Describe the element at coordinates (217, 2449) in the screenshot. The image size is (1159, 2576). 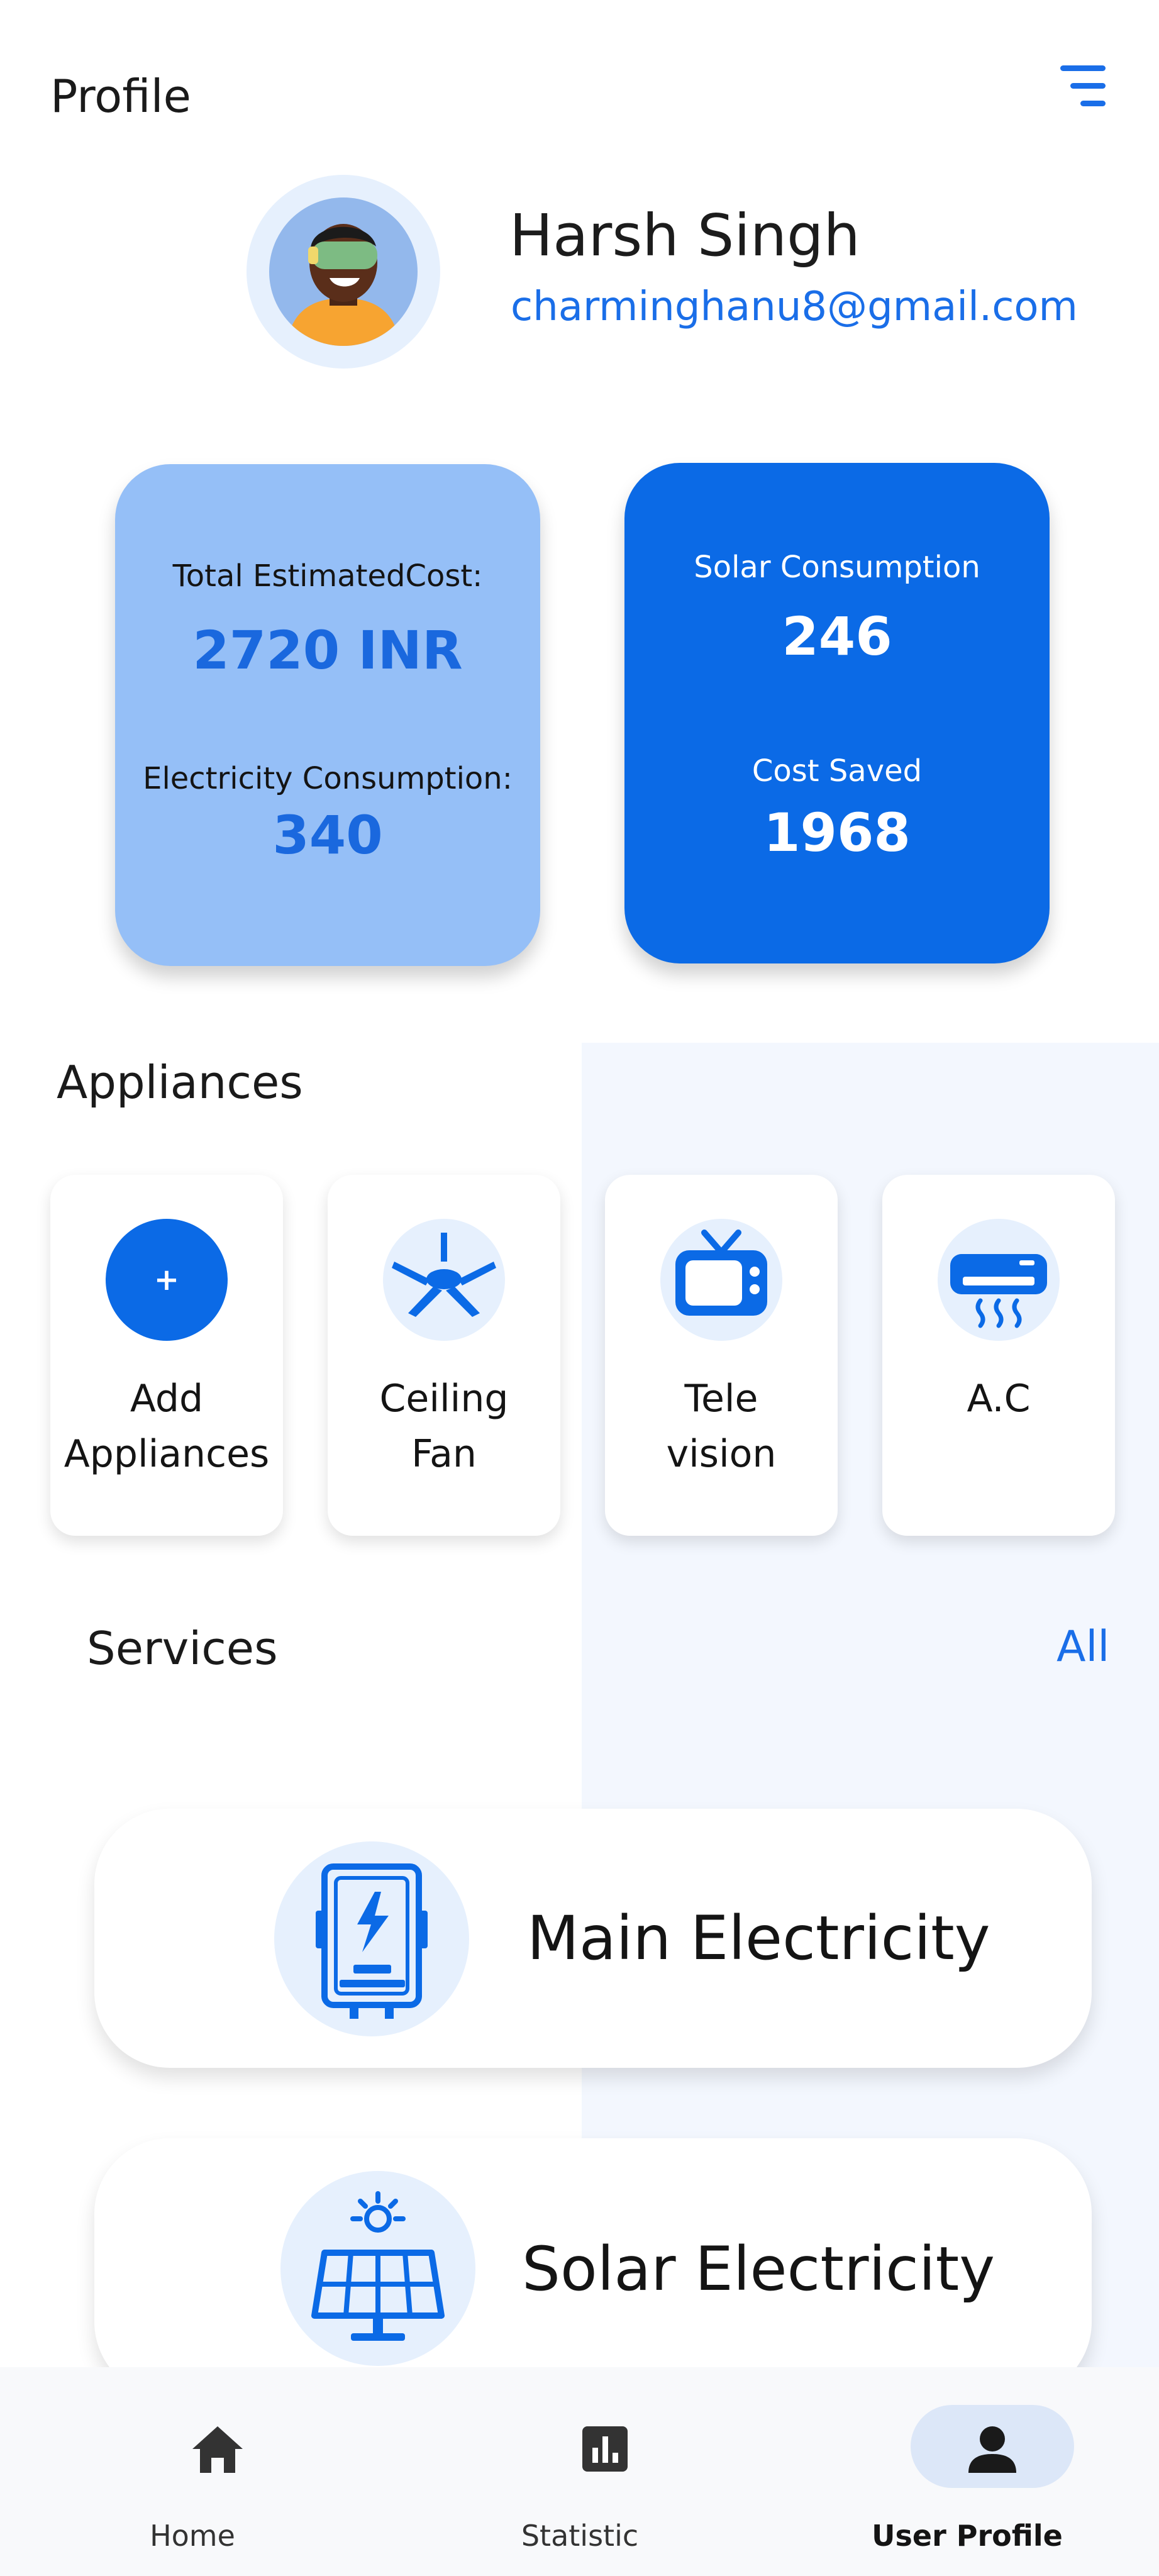
I see `home-icon` at that location.